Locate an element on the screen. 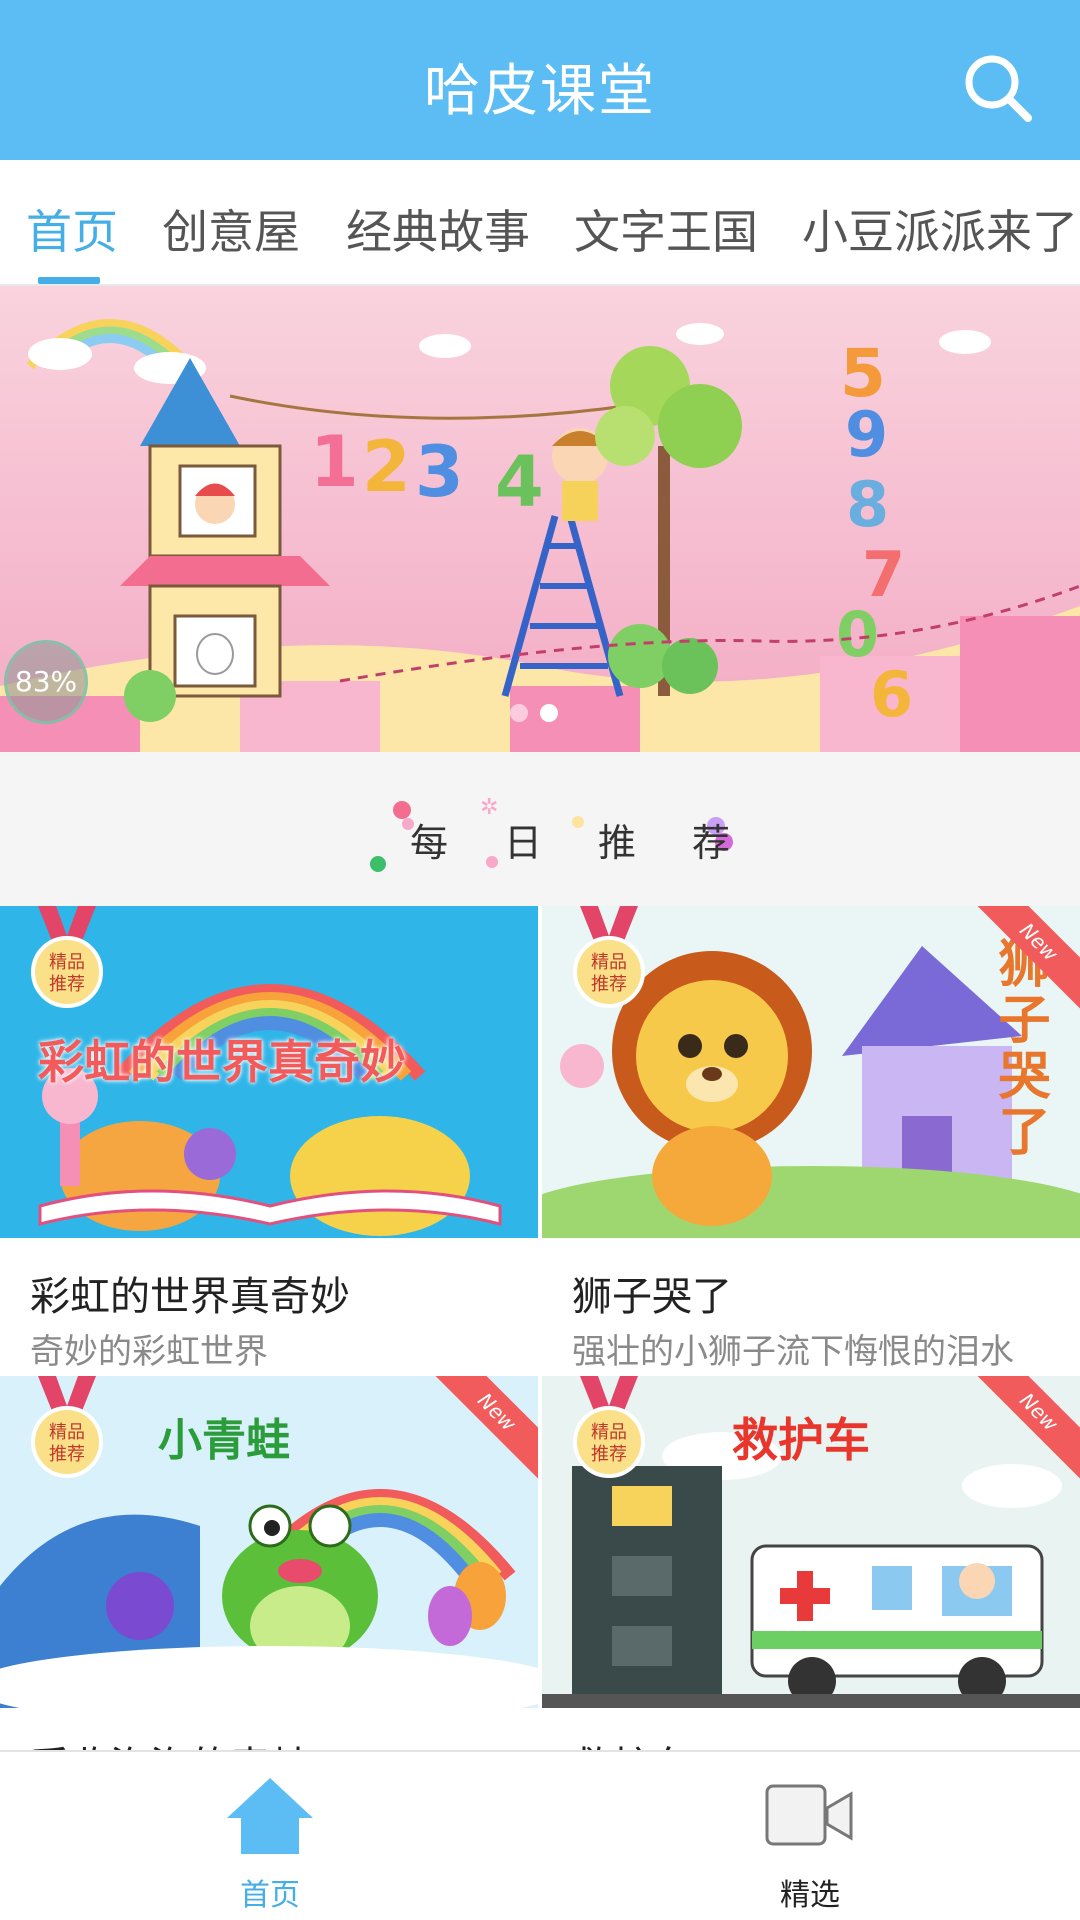 The width and height of the screenshot is (1080, 1920). app-title: 哈皮课堂 is located at coordinates (540, 91).